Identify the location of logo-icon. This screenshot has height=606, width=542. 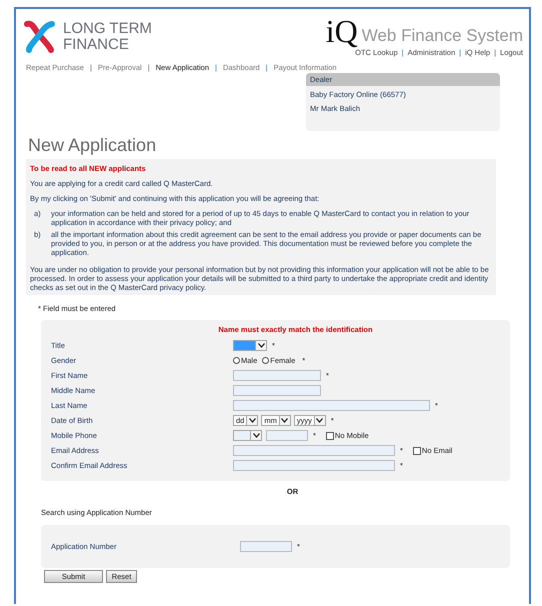
(40, 36).